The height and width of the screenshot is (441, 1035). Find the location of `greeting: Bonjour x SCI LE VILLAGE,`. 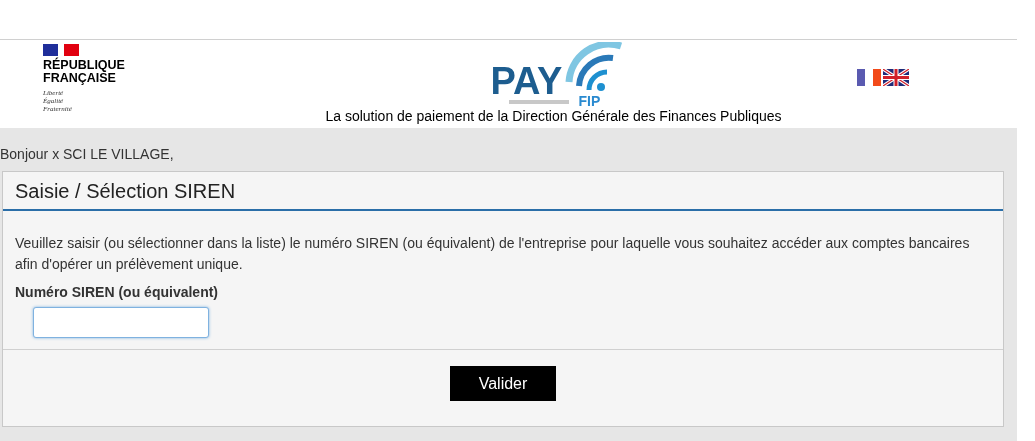

greeting: Bonjour x SCI LE VILLAGE, is located at coordinates (87, 154).